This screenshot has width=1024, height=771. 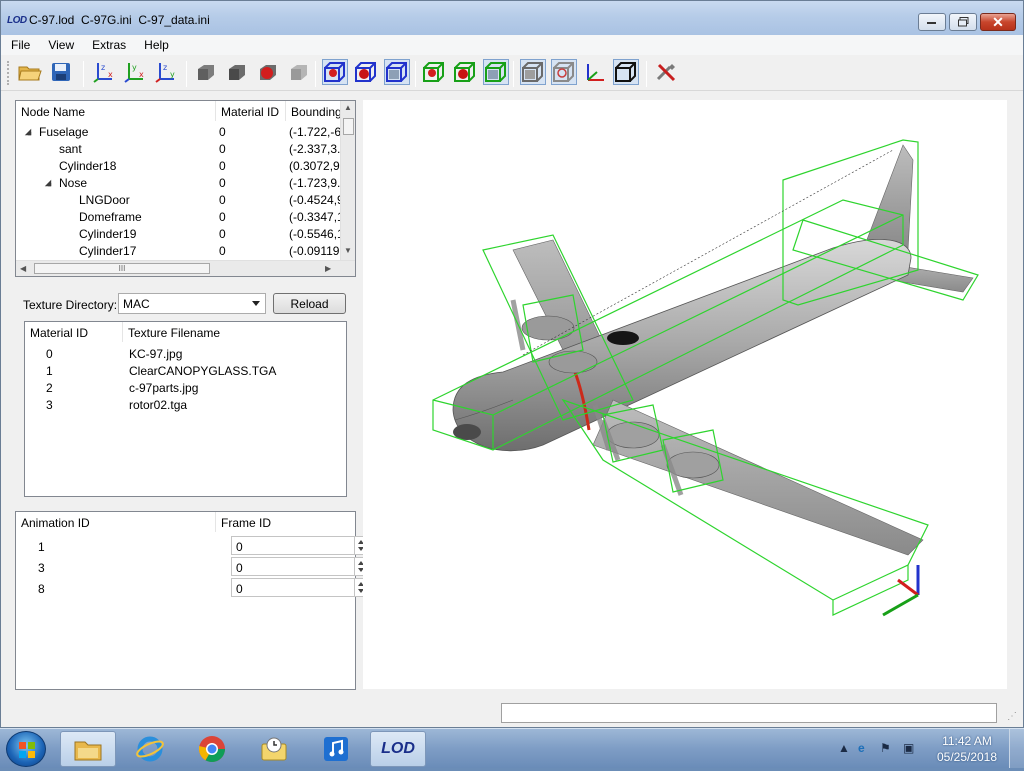 I want to click on chrome-icon, so click(x=212, y=749).